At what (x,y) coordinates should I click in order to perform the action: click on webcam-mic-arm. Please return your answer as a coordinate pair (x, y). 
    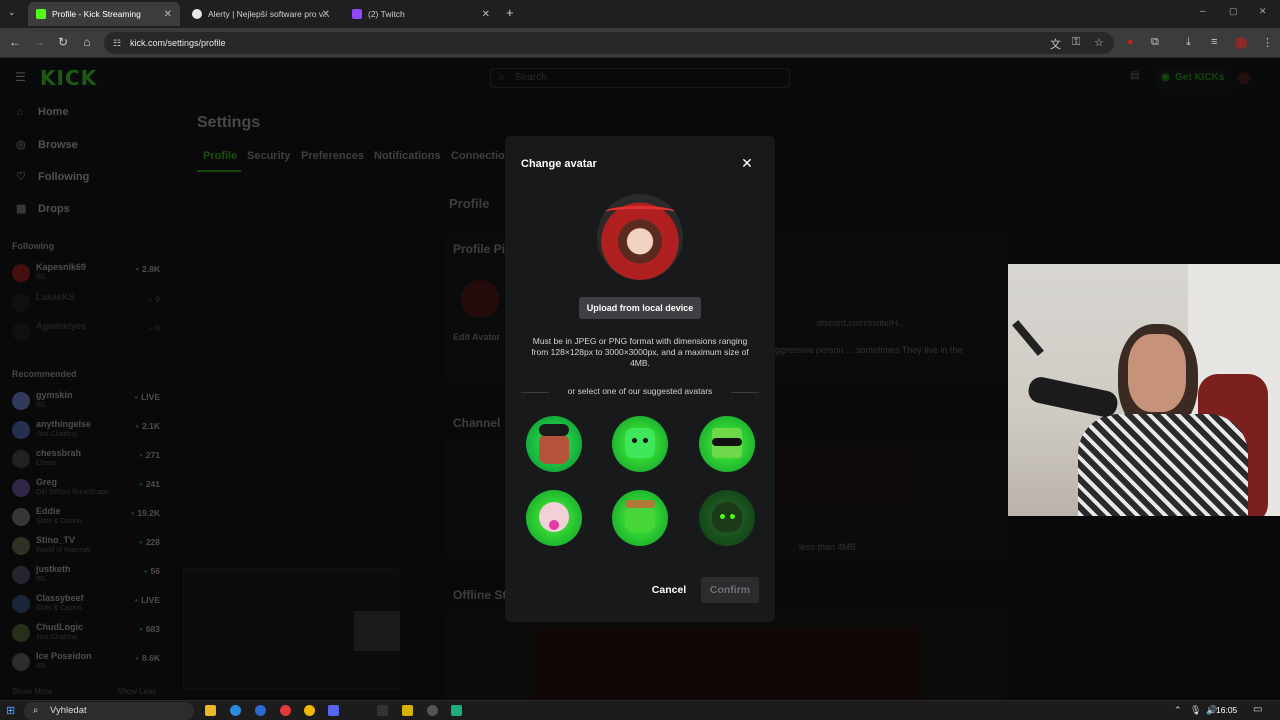
    Looking at the image, I should click on (1028, 338).